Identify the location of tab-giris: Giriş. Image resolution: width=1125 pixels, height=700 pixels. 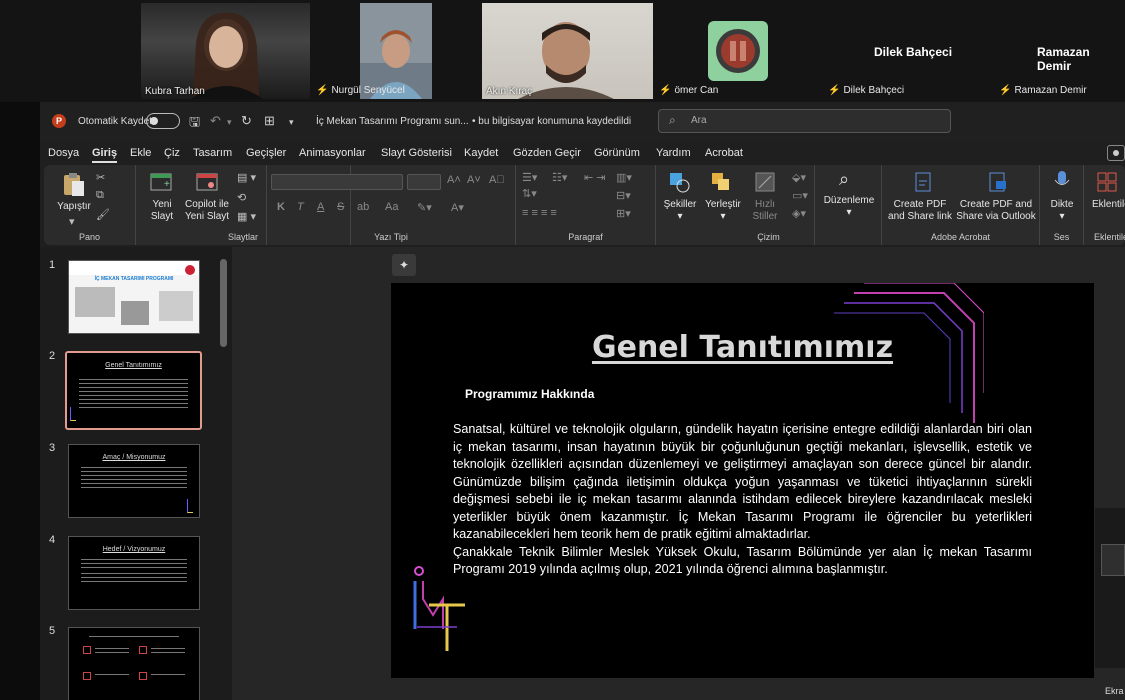
(105, 155).